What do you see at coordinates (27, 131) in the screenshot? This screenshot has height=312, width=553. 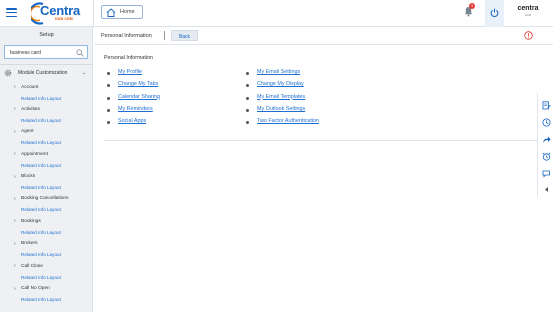 I see `tree-item-label: Agent` at bounding box center [27, 131].